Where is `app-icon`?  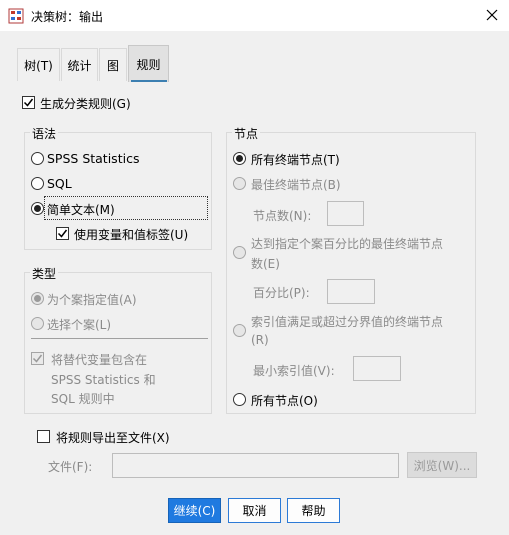 app-icon is located at coordinates (16, 16).